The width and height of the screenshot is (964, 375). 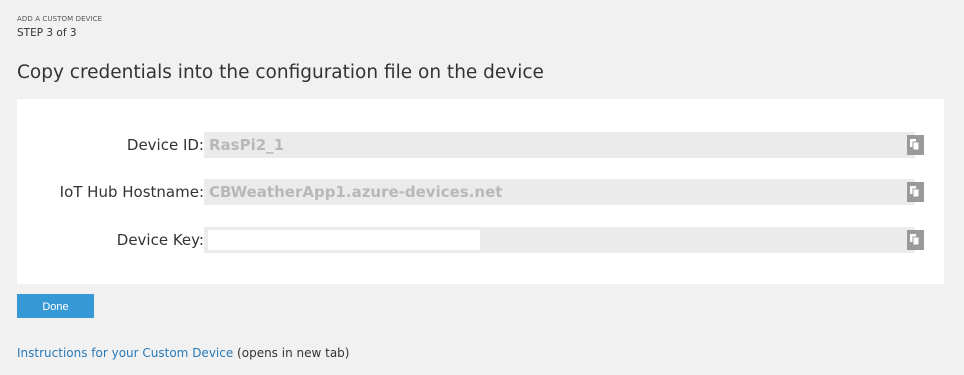 I want to click on step-indicator: STEP 3 of 3, so click(x=47, y=33).